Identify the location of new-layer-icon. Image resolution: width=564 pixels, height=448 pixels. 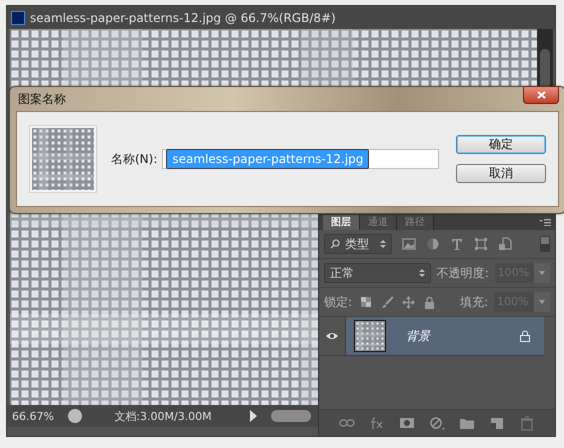
(497, 423).